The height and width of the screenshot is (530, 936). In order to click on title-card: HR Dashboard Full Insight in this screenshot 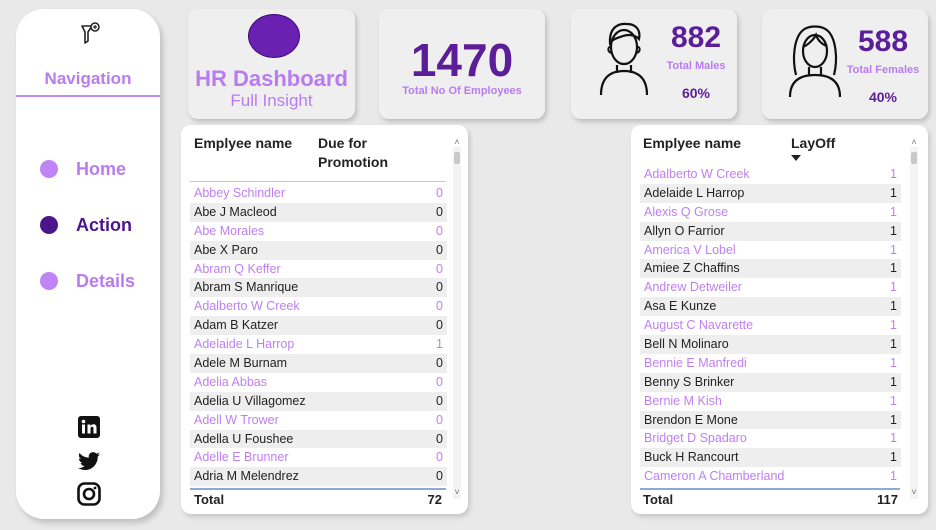, I will do `click(271, 64)`.